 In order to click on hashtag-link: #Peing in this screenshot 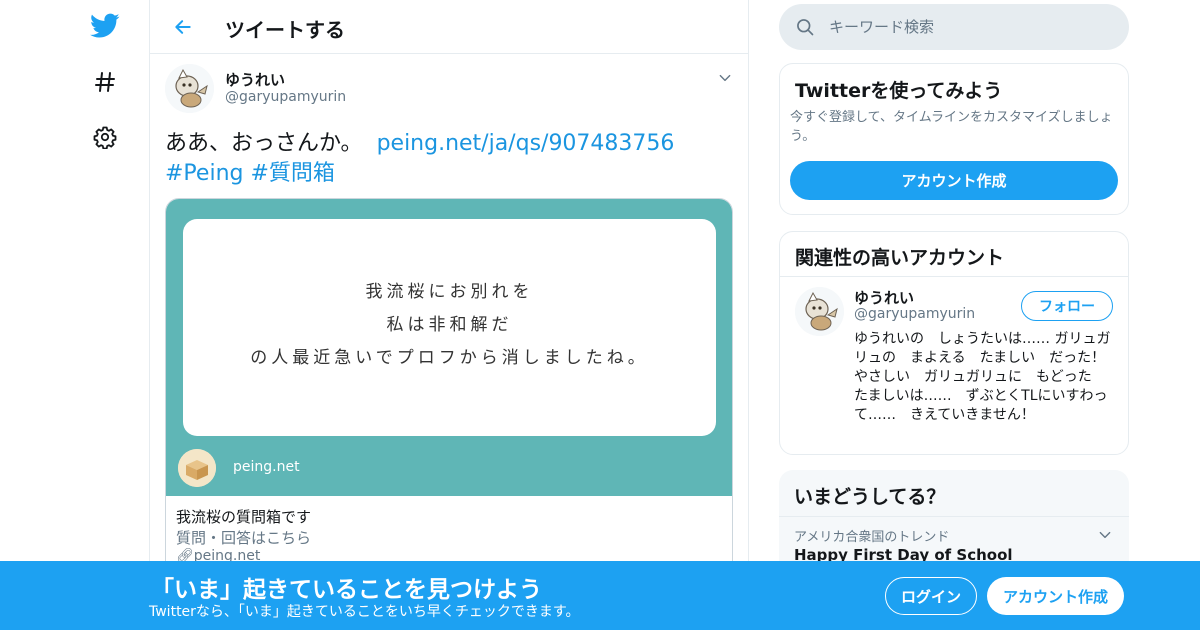, I will do `click(204, 173)`.